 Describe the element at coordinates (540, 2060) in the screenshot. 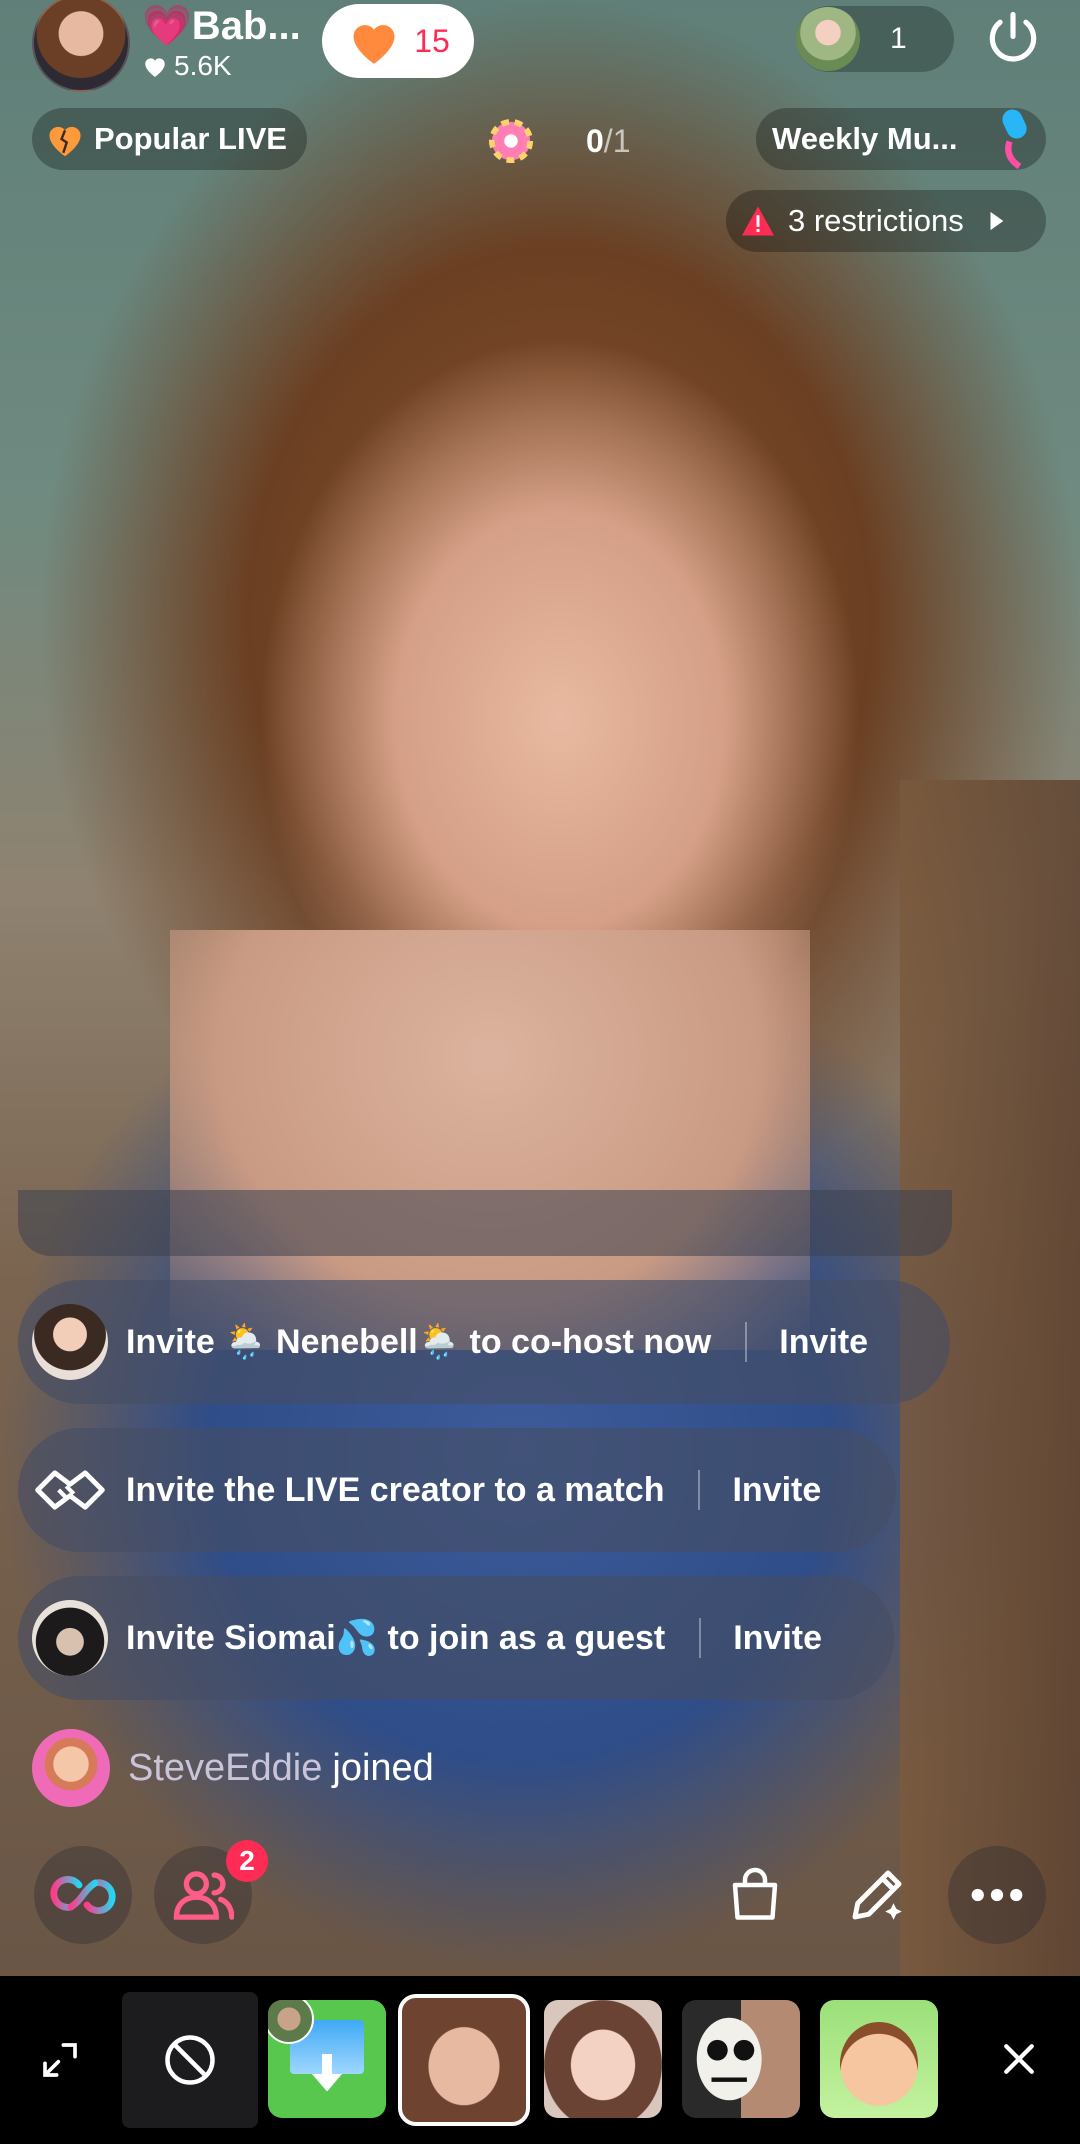

I see `effects-tray` at that location.